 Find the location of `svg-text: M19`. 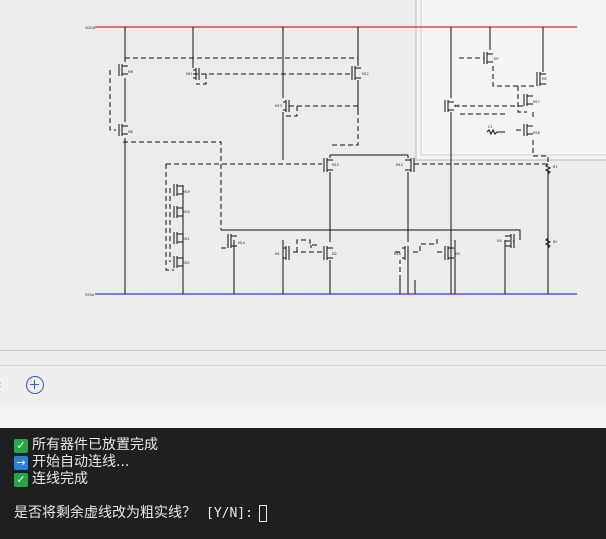

svg-text: M19 is located at coordinates (186, 192).